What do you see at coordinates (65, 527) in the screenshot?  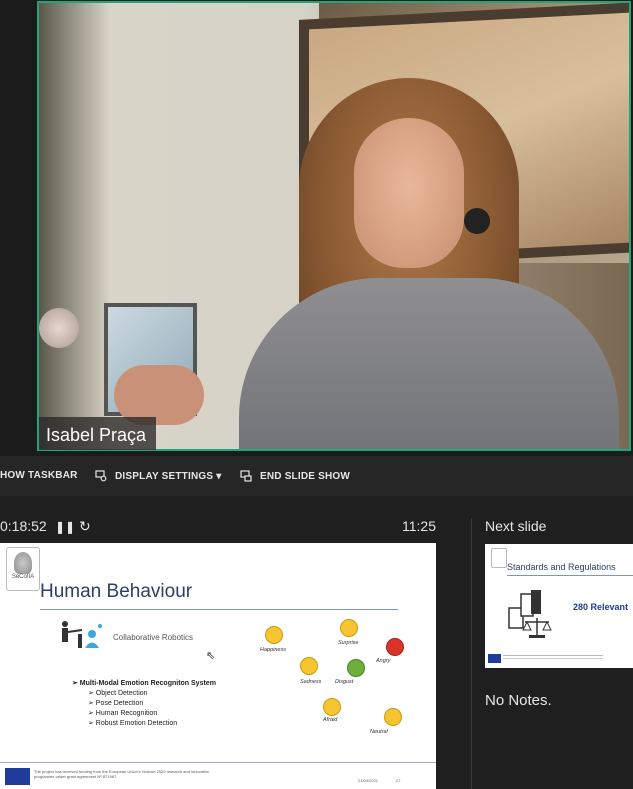 I see `pause-icon: ❚❚` at bounding box center [65, 527].